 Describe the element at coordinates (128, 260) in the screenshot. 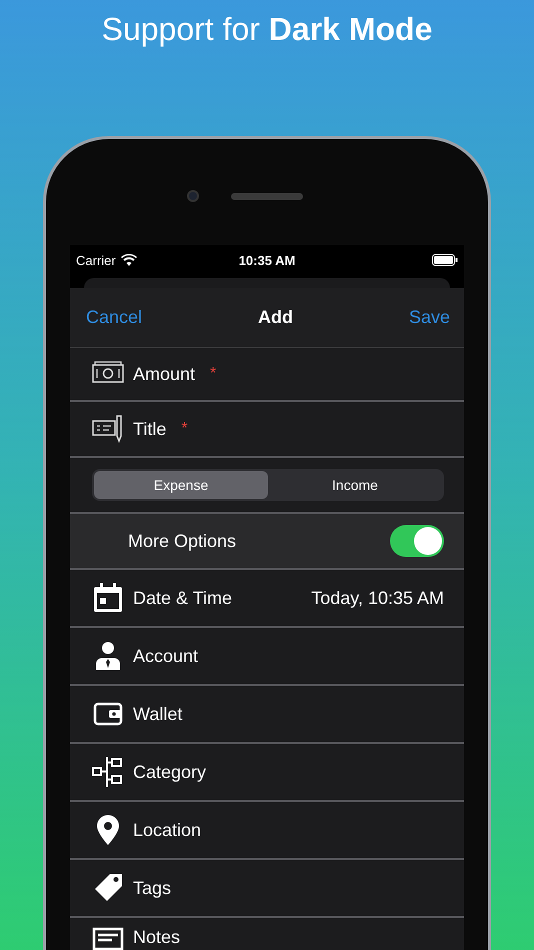

I see `wifi-icon` at that location.